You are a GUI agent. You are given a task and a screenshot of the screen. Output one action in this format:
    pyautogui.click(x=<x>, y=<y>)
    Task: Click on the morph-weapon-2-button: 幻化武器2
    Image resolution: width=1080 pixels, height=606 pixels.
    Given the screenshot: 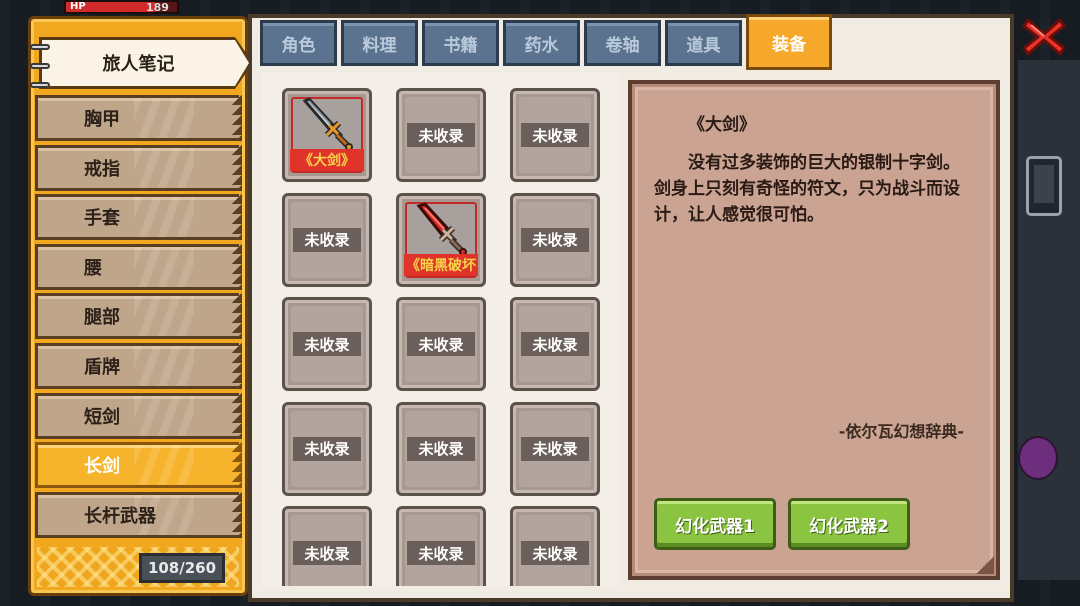 What is the action you would take?
    pyautogui.click(x=849, y=524)
    